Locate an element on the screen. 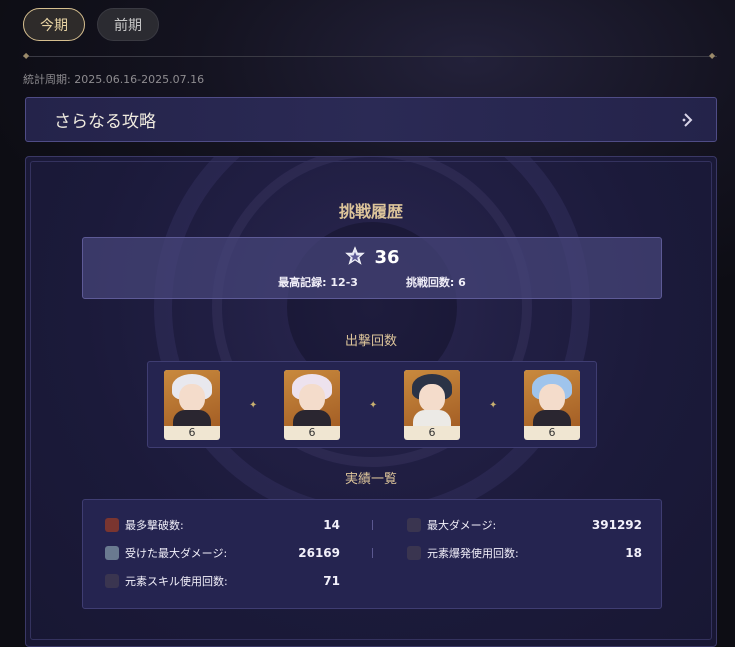 This screenshot has width=735, height=647. stat-max-damage-taken: 受けた最大ダメージ: 26169 is located at coordinates (222, 553).